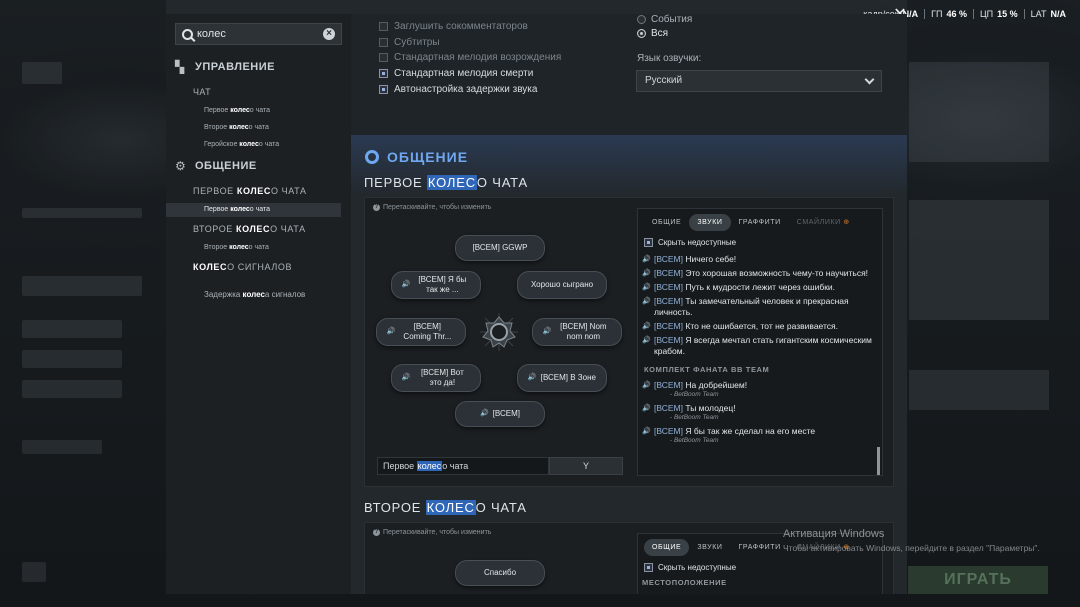 Image resolution: width=1080 pixels, height=607 pixels. What do you see at coordinates (409, 42) in the screenshot?
I see `option-subtitles: Субтитры` at bounding box center [409, 42].